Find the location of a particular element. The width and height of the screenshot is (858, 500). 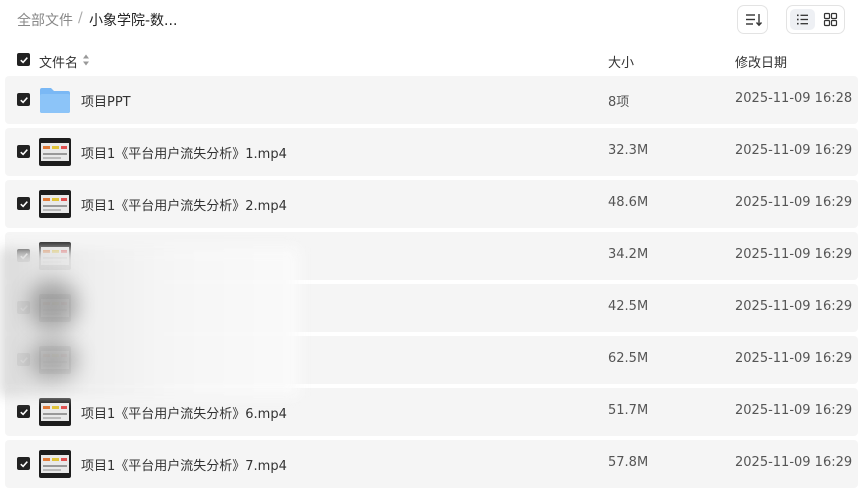

column-header-name: 文件名 is located at coordinates (58, 61).